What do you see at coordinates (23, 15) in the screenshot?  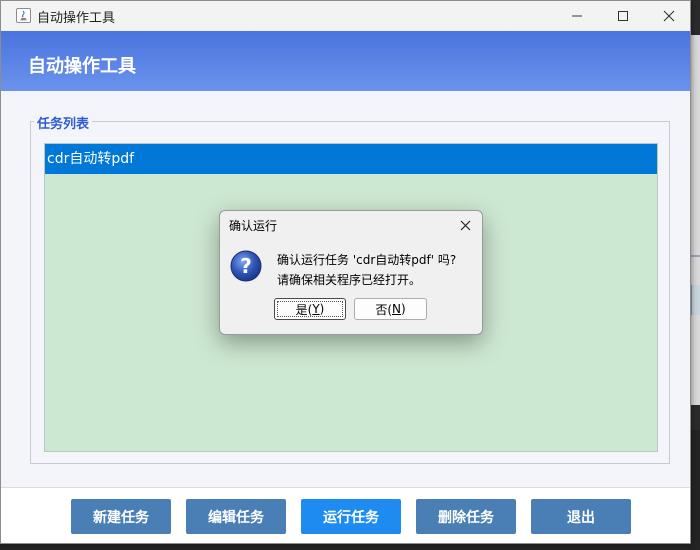 I see `java-app-icon` at bounding box center [23, 15].